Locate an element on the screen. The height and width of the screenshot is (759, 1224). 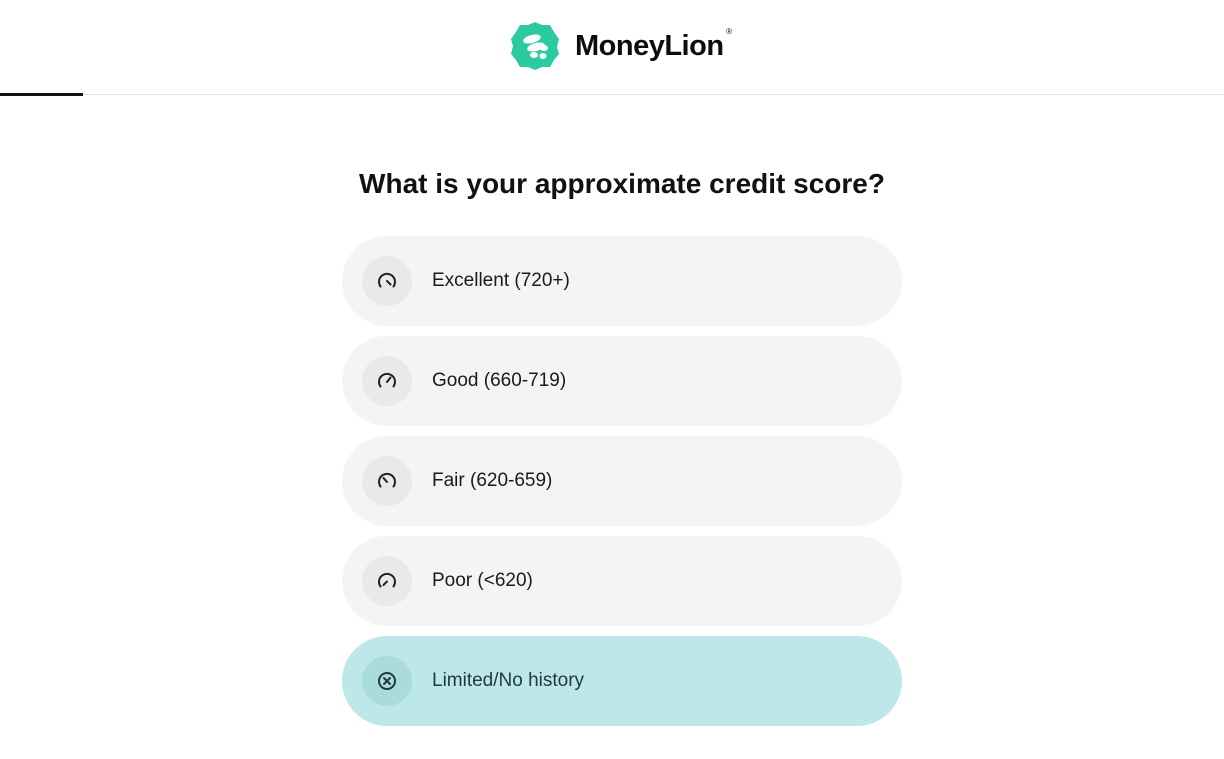
option-label: Fair (620-659) is located at coordinates (492, 480).